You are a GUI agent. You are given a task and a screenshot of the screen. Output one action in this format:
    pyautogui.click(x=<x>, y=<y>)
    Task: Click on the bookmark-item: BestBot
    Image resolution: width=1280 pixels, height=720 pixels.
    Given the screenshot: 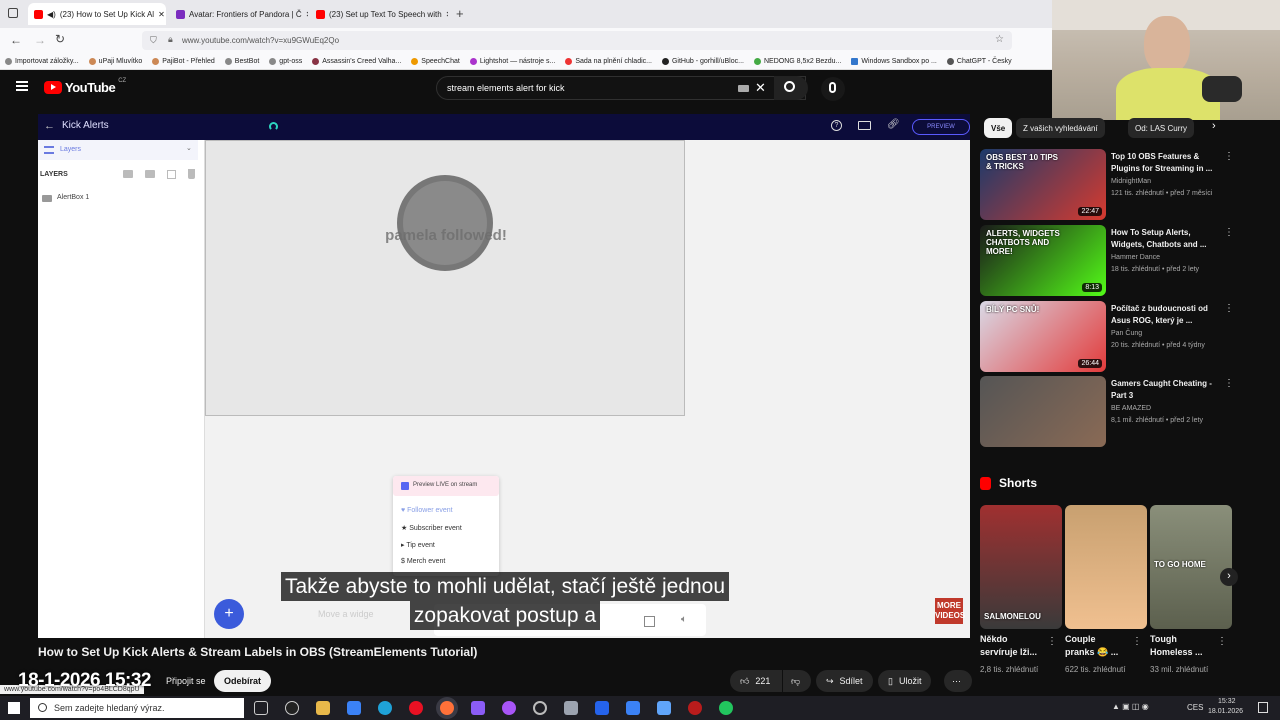 What is the action you would take?
    pyautogui.click(x=242, y=61)
    